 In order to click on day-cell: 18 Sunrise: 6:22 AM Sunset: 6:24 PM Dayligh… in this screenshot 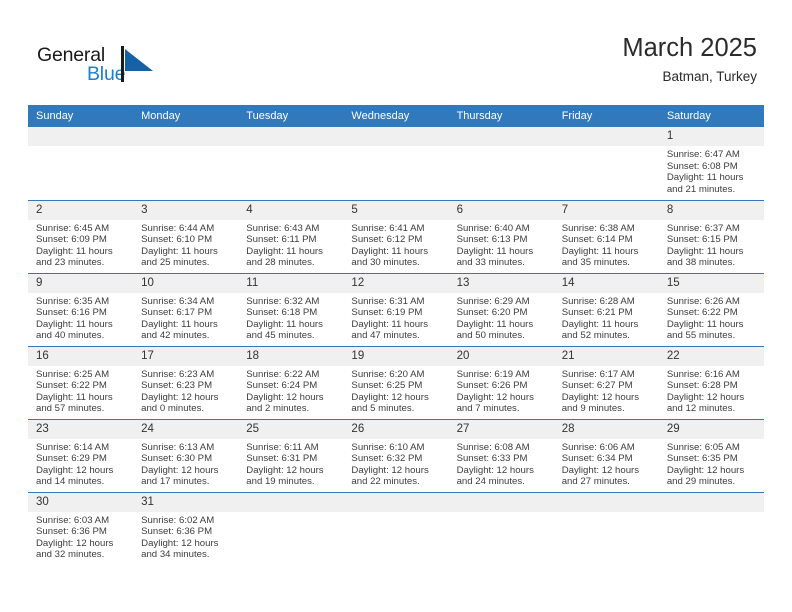, I will do `click(291, 382)`.